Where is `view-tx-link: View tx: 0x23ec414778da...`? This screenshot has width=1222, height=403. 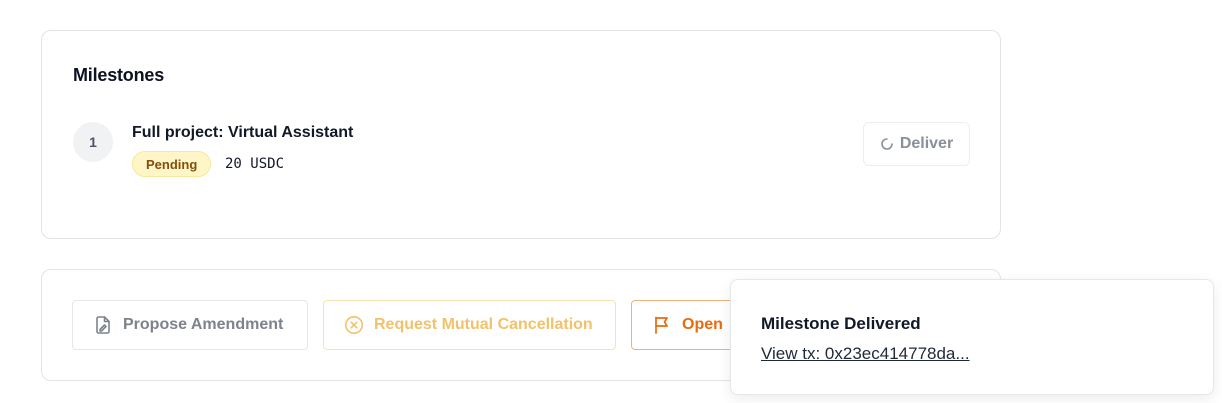 view-tx-link: View tx: 0x23ec414778da... is located at coordinates (865, 354).